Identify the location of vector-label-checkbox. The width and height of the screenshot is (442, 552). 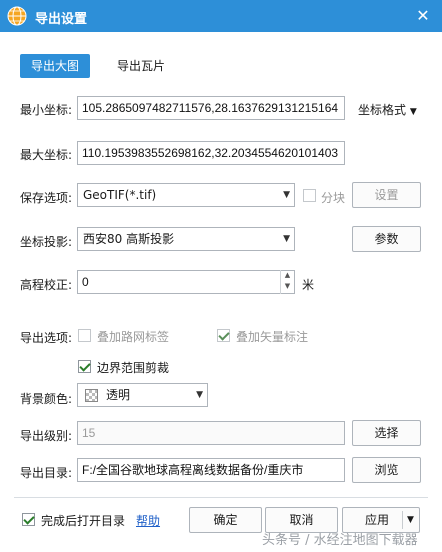
(223, 335).